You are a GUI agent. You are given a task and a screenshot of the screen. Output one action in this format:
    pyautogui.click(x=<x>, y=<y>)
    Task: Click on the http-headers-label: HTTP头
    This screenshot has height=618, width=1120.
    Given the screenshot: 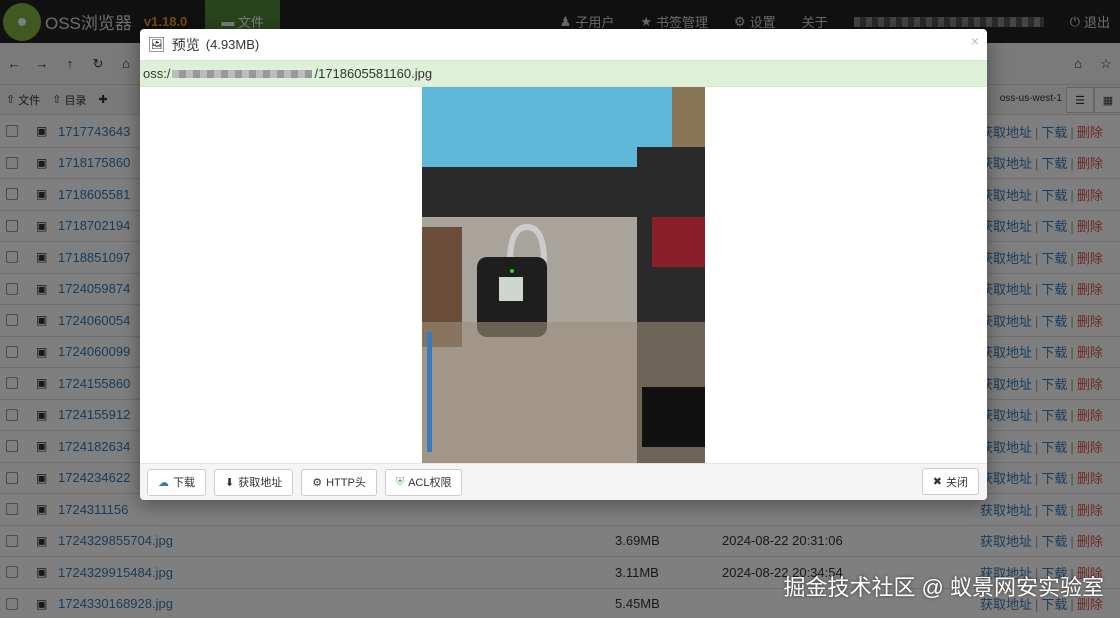 What is the action you would take?
    pyautogui.click(x=346, y=483)
    